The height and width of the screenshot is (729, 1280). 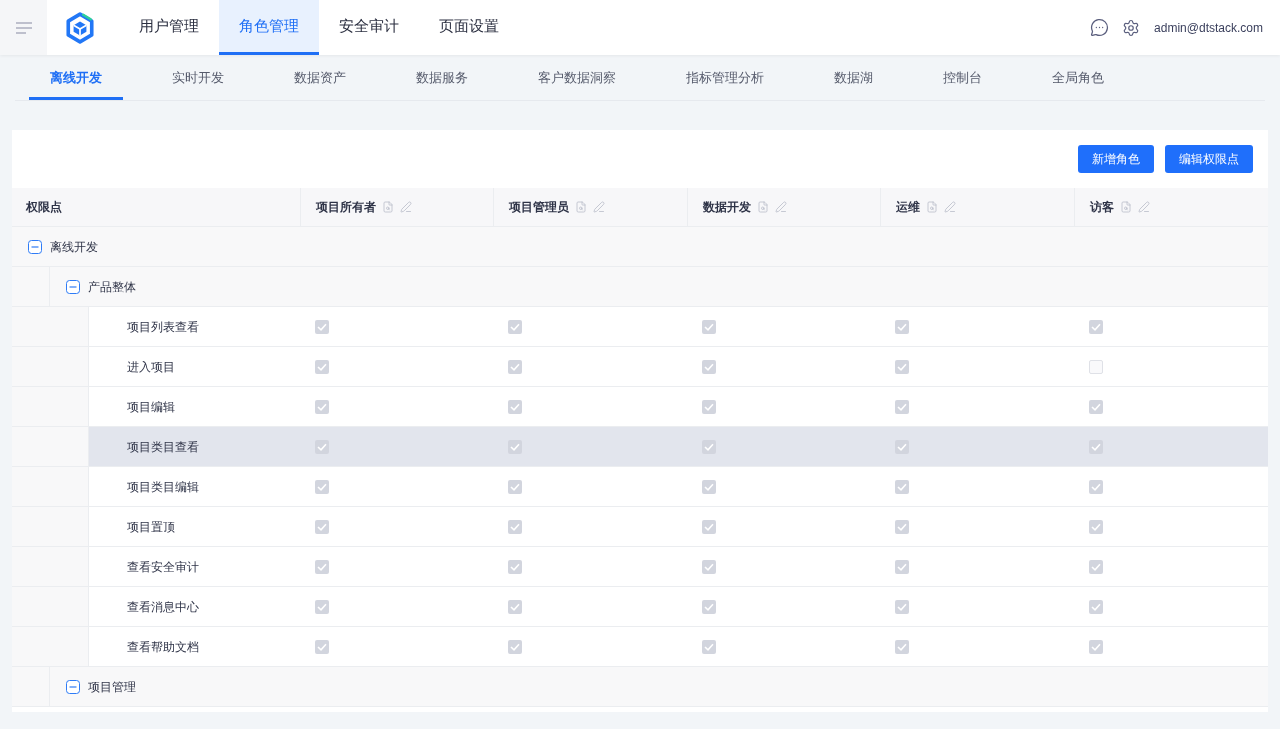 What do you see at coordinates (162, 647) in the screenshot?
I see `permission-label: 查看帮助文档` at bounding box center [162, 647].